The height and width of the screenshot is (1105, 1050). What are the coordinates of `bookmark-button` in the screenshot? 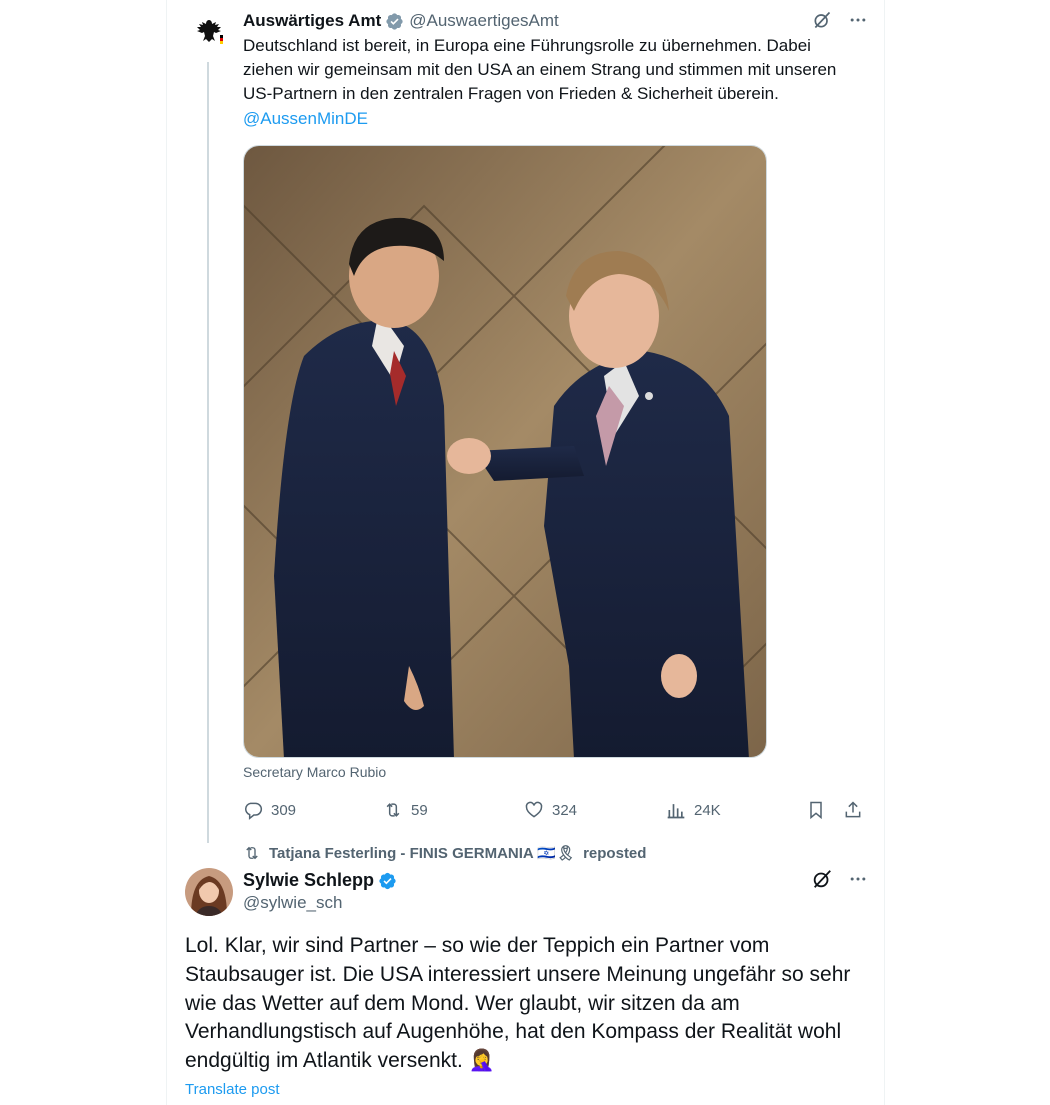 It's located at (816, 810).